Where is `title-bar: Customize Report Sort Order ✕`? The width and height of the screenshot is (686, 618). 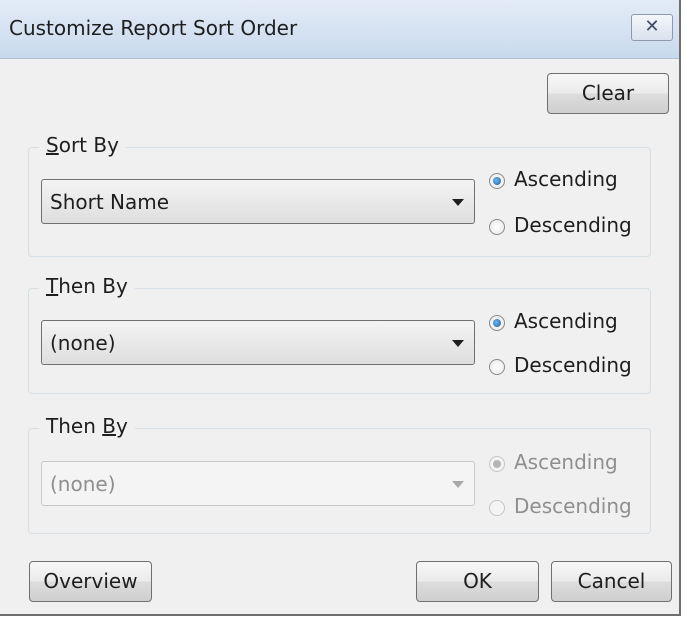 title-bar: Customize Report Sort Order ✕ is located at coordinates (339, 29).